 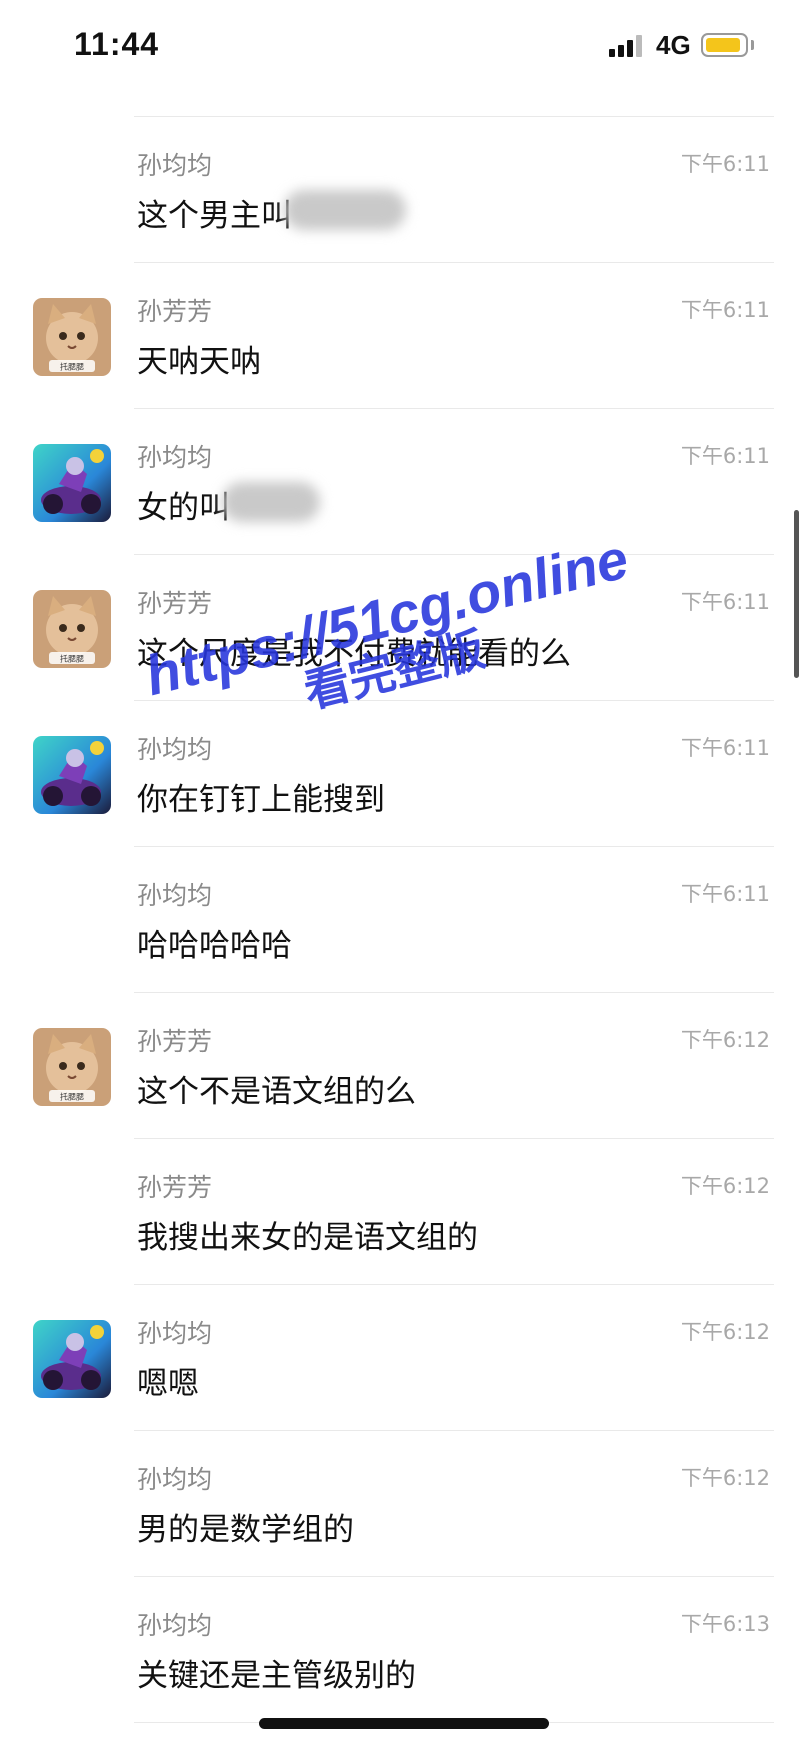 I want to click on message-text: 天呐天呐, so click(x=199, y=362).